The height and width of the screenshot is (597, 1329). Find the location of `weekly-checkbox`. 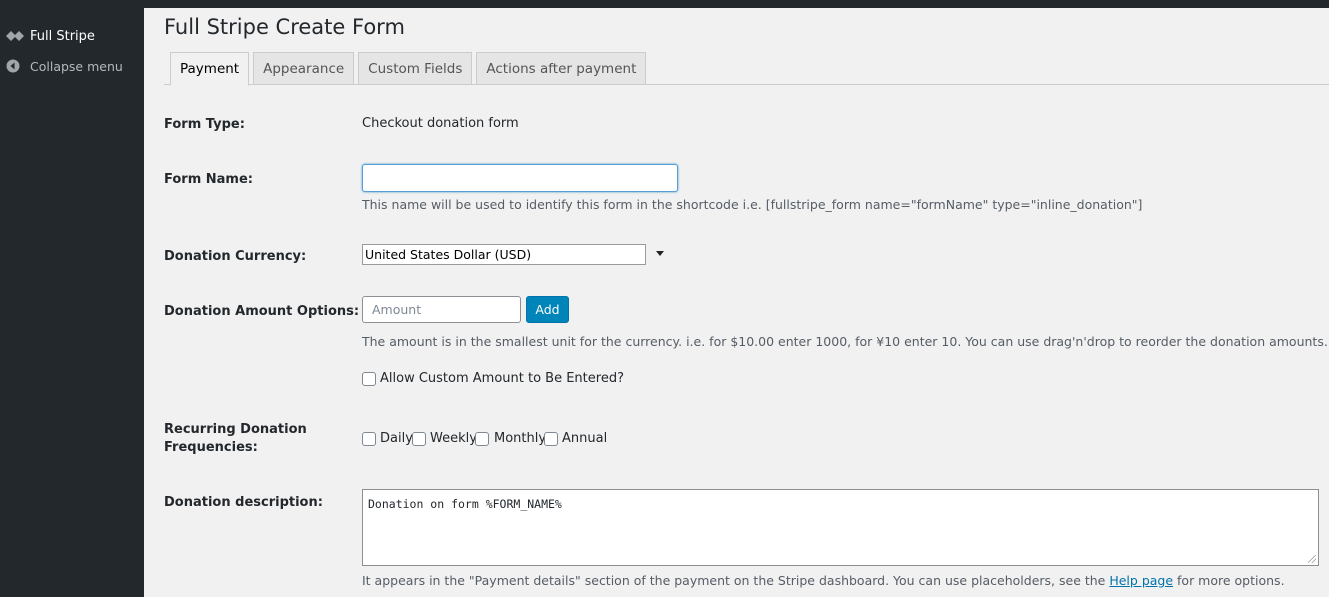

weekly-checkbox is located at coordinates (419, 439).